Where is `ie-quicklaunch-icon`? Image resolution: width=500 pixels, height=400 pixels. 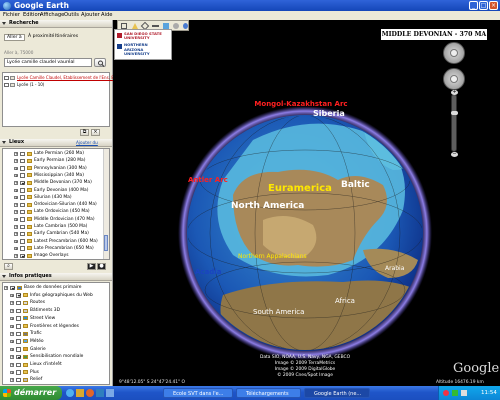 ie-quicklaunch-icon is located at coordinates (70, 393).